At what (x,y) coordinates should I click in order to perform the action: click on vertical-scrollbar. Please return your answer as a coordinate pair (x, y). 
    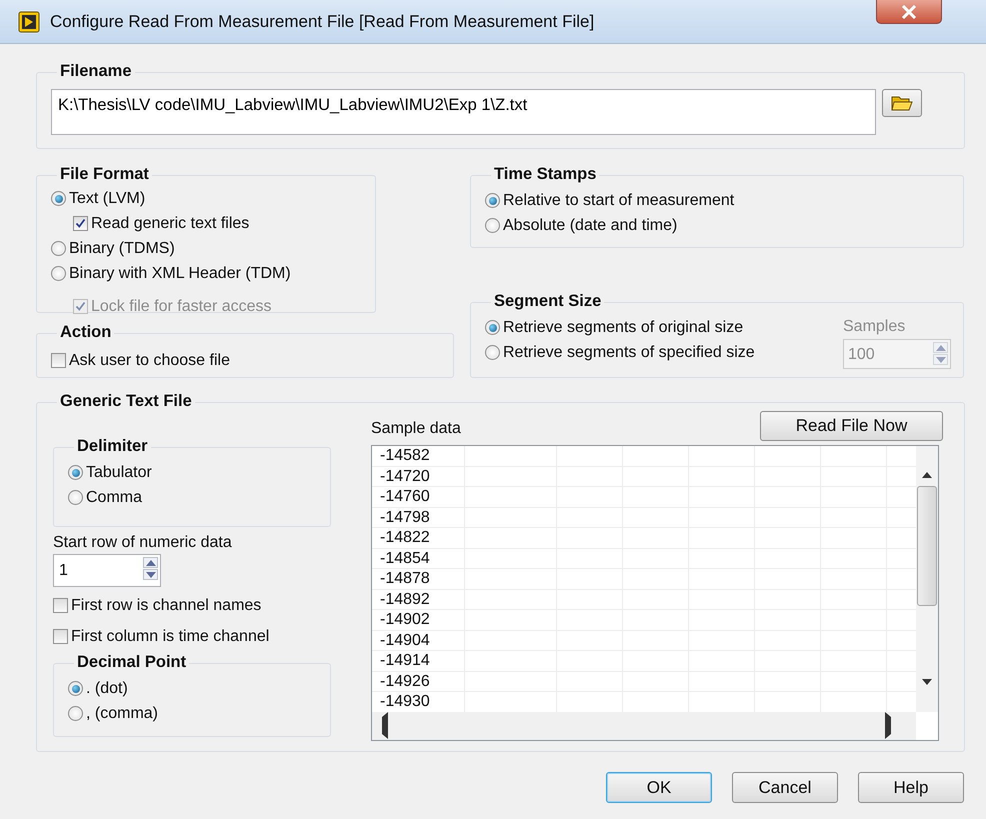
    Looking at the image, I should click on (927, 579).